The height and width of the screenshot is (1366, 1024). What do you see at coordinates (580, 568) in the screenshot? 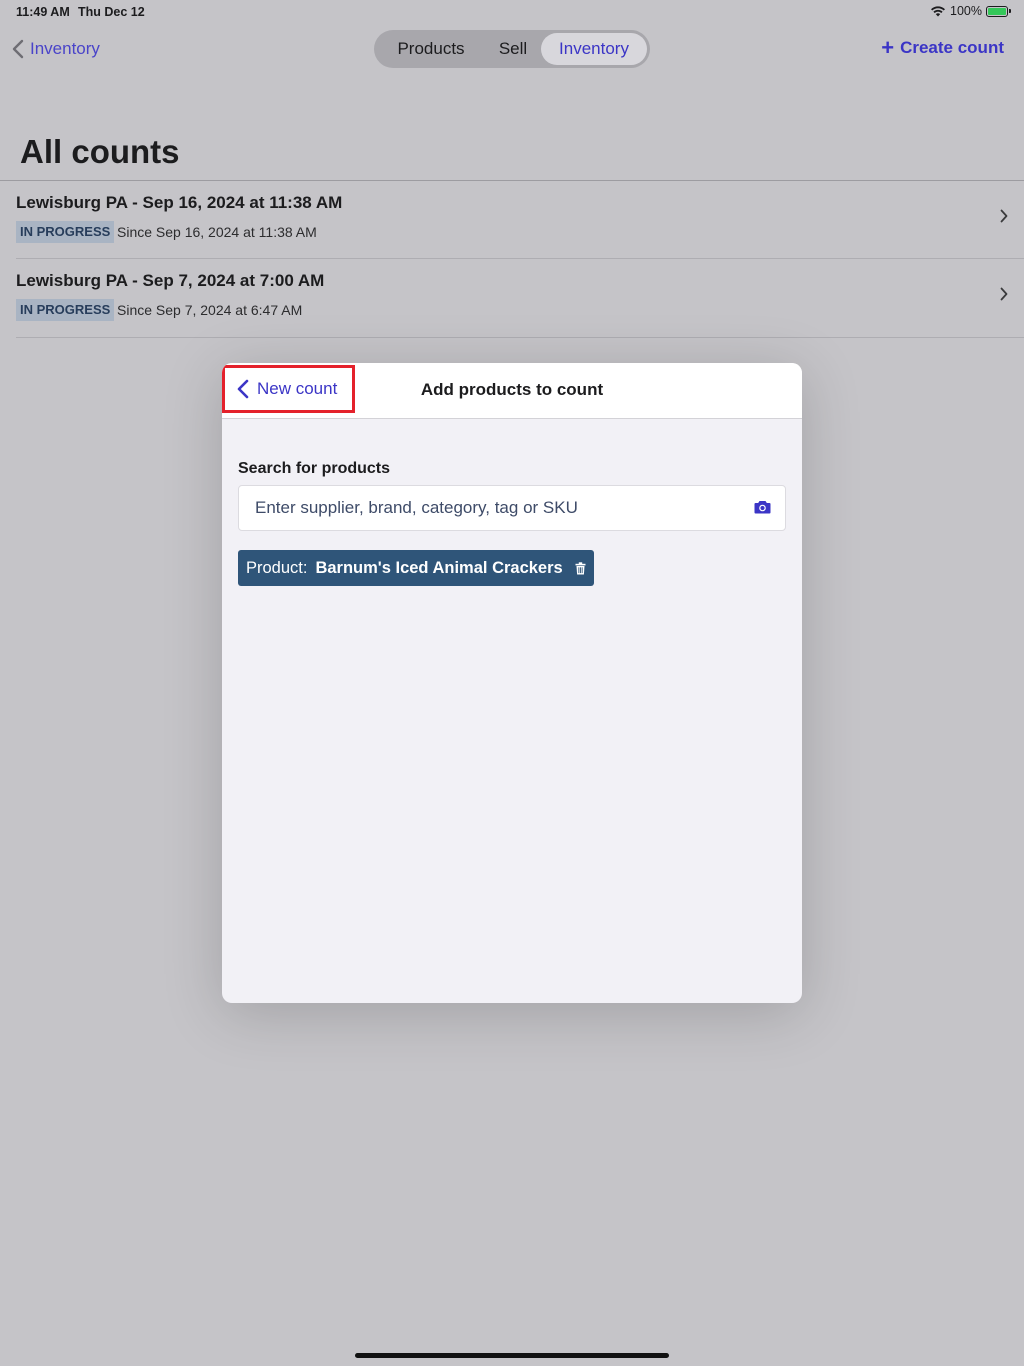
I see `trash-icon` at bounding box center [580, 568].